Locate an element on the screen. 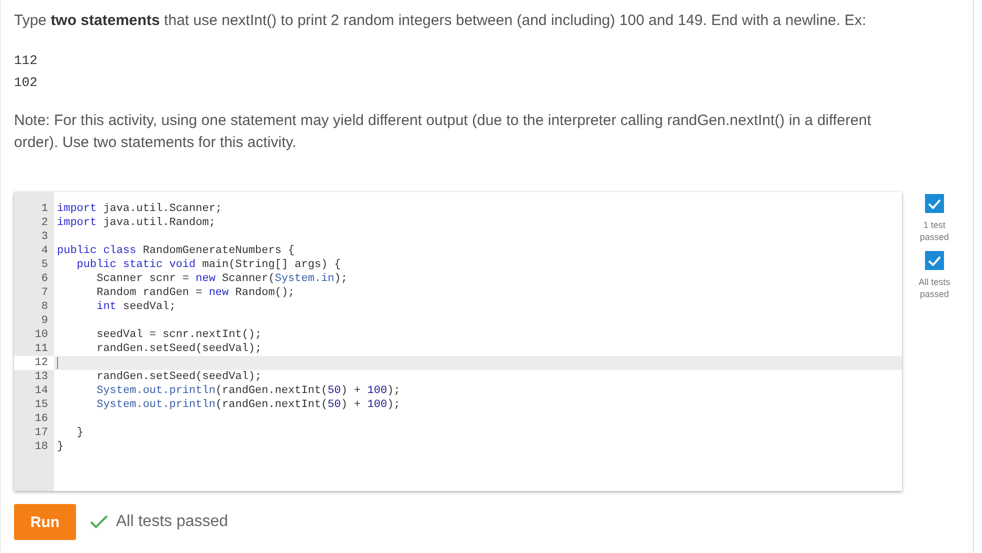 The width and height of the screenshot is (982, 553). line-number: 9 is located at coordinates (44, 321).